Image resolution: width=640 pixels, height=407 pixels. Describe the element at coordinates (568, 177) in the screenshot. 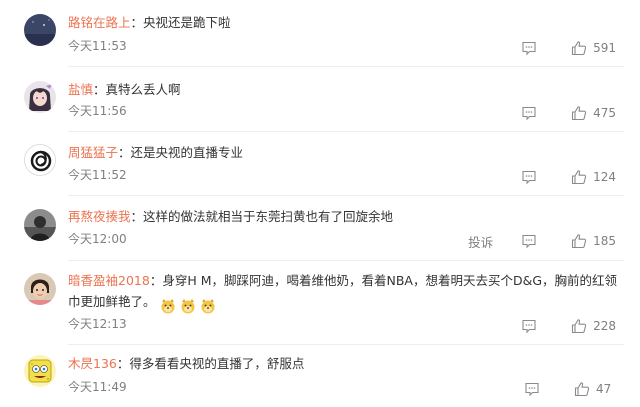

I see `comment-actions: 124` at that location.